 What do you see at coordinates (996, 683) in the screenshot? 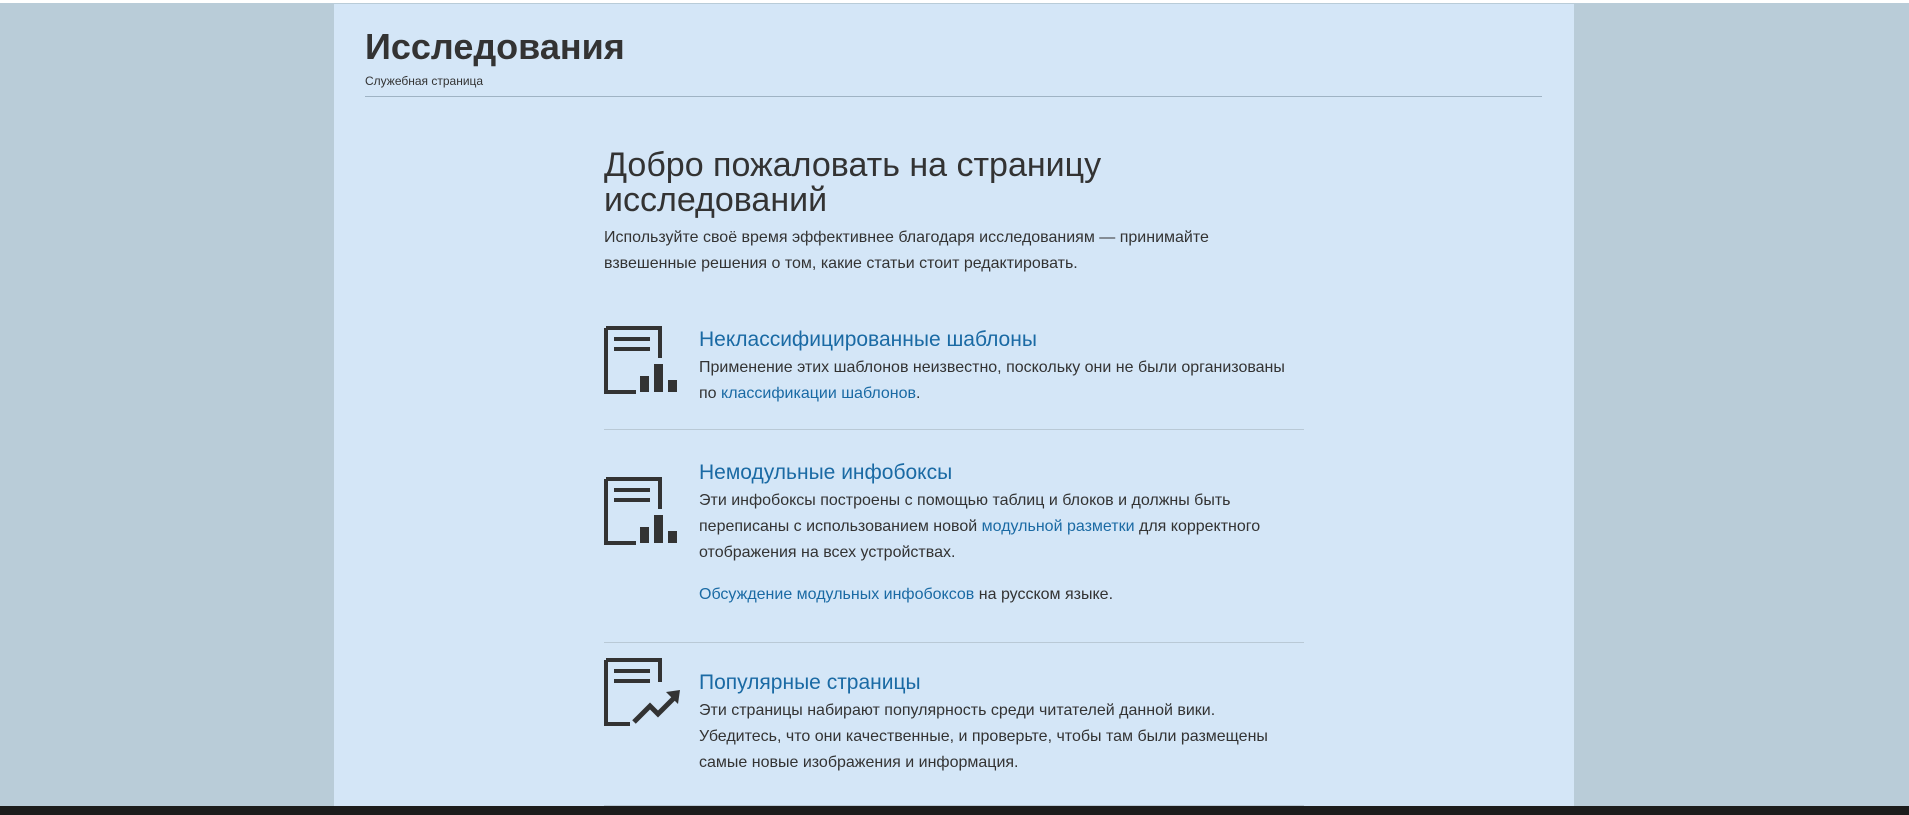
I see `popular-pages-link: Популярные страницы` at bounding box center [996, 683].